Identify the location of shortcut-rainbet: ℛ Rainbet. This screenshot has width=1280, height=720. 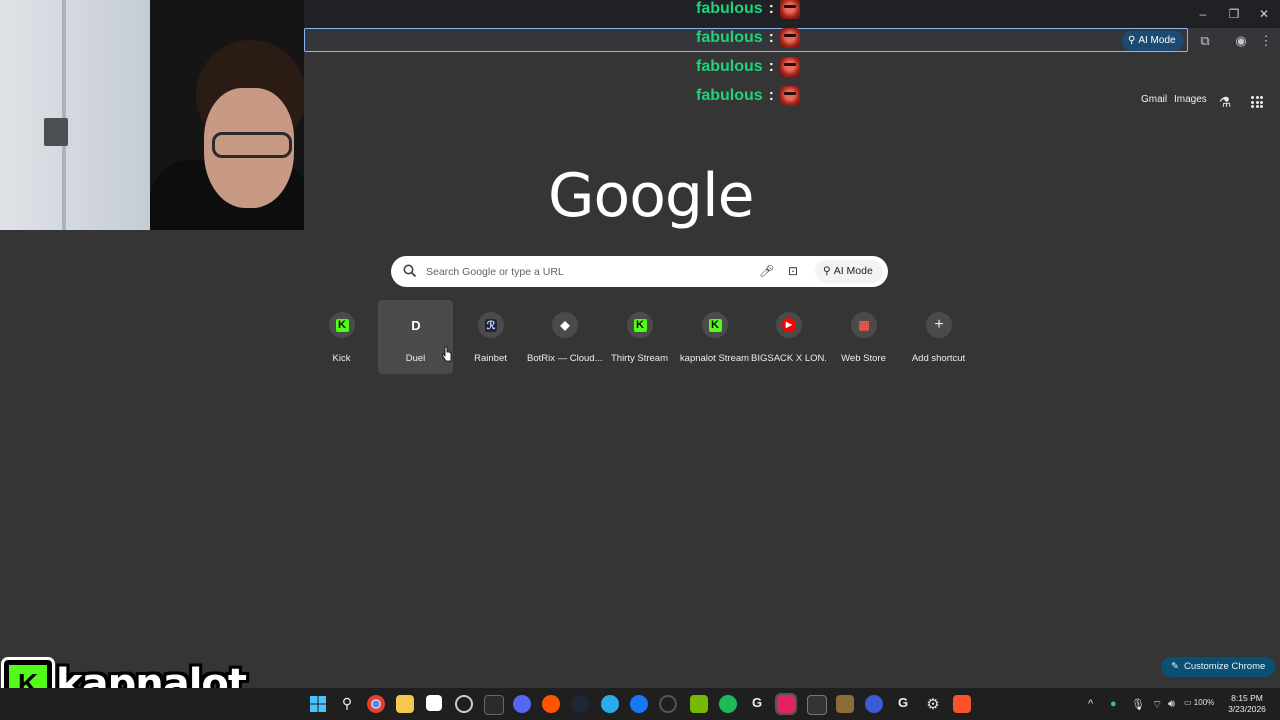
(490, 337).